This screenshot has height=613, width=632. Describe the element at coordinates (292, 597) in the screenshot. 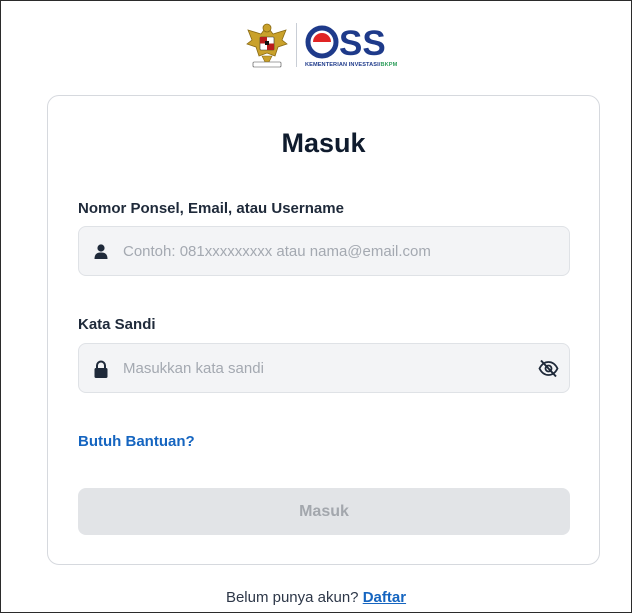

I see `register-prompt-text: Belum punya akun?` at that location.